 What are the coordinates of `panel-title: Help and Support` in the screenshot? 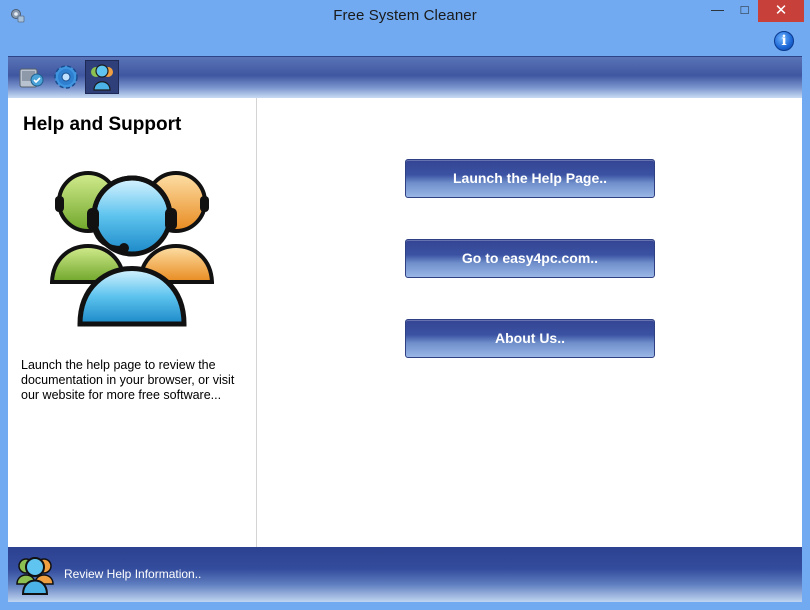 It's located at (102, 124).